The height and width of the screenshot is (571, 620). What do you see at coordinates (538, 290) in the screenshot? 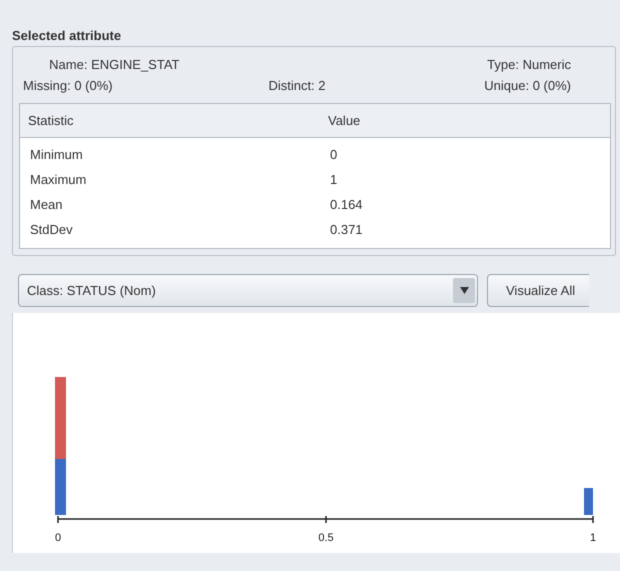
I see `visualize-button: Visualize All` at bounding box center [538, 290].